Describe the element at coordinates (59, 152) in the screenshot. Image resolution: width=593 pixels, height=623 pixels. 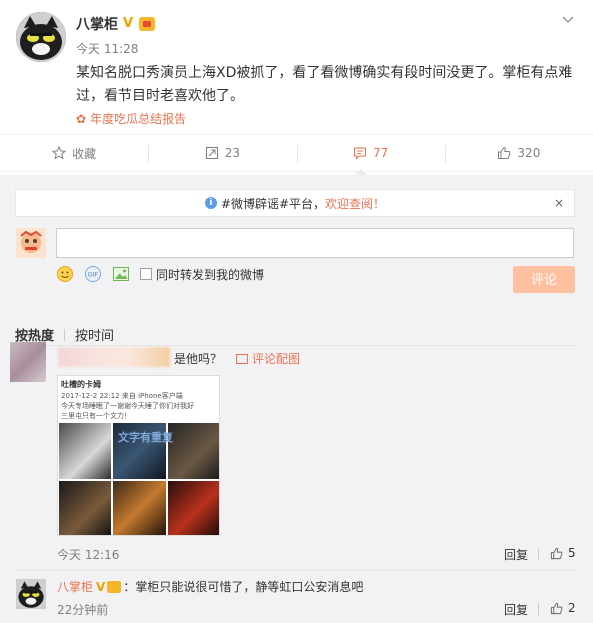
I see `star-icon` at that location.